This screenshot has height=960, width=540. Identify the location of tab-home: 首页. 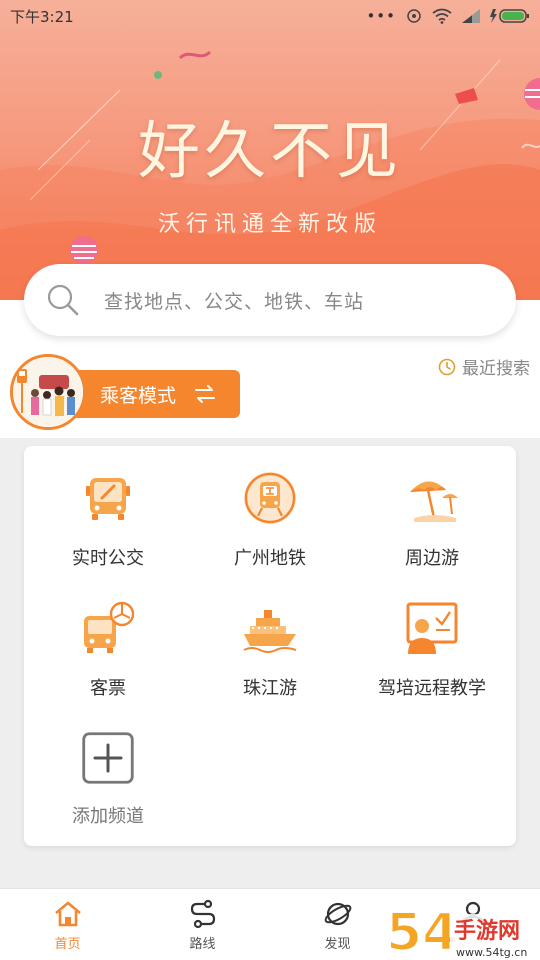
(67, 924).